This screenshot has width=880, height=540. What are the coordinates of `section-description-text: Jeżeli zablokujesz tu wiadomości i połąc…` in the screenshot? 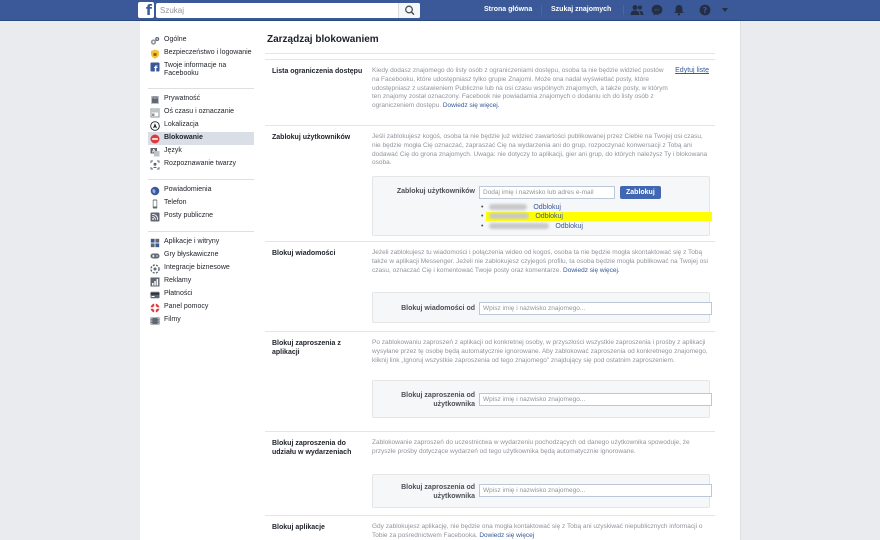 It's located at (540, 261).